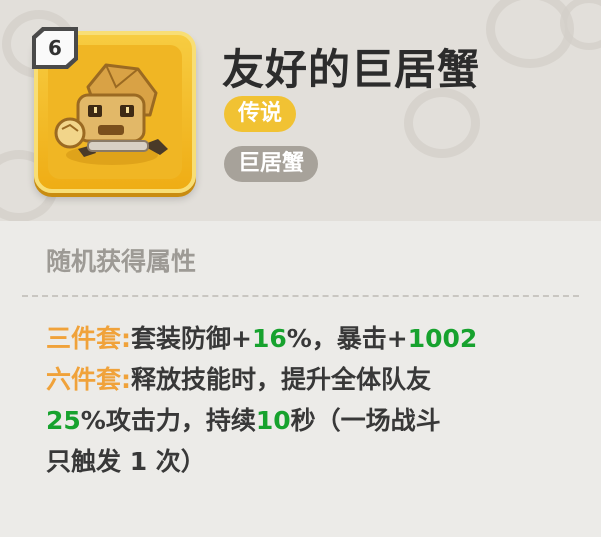 The image size is (601, 537). Describe the element at coordinates (260, 114) in the screenshot. I see `rarity-badge: 传说` at that location.